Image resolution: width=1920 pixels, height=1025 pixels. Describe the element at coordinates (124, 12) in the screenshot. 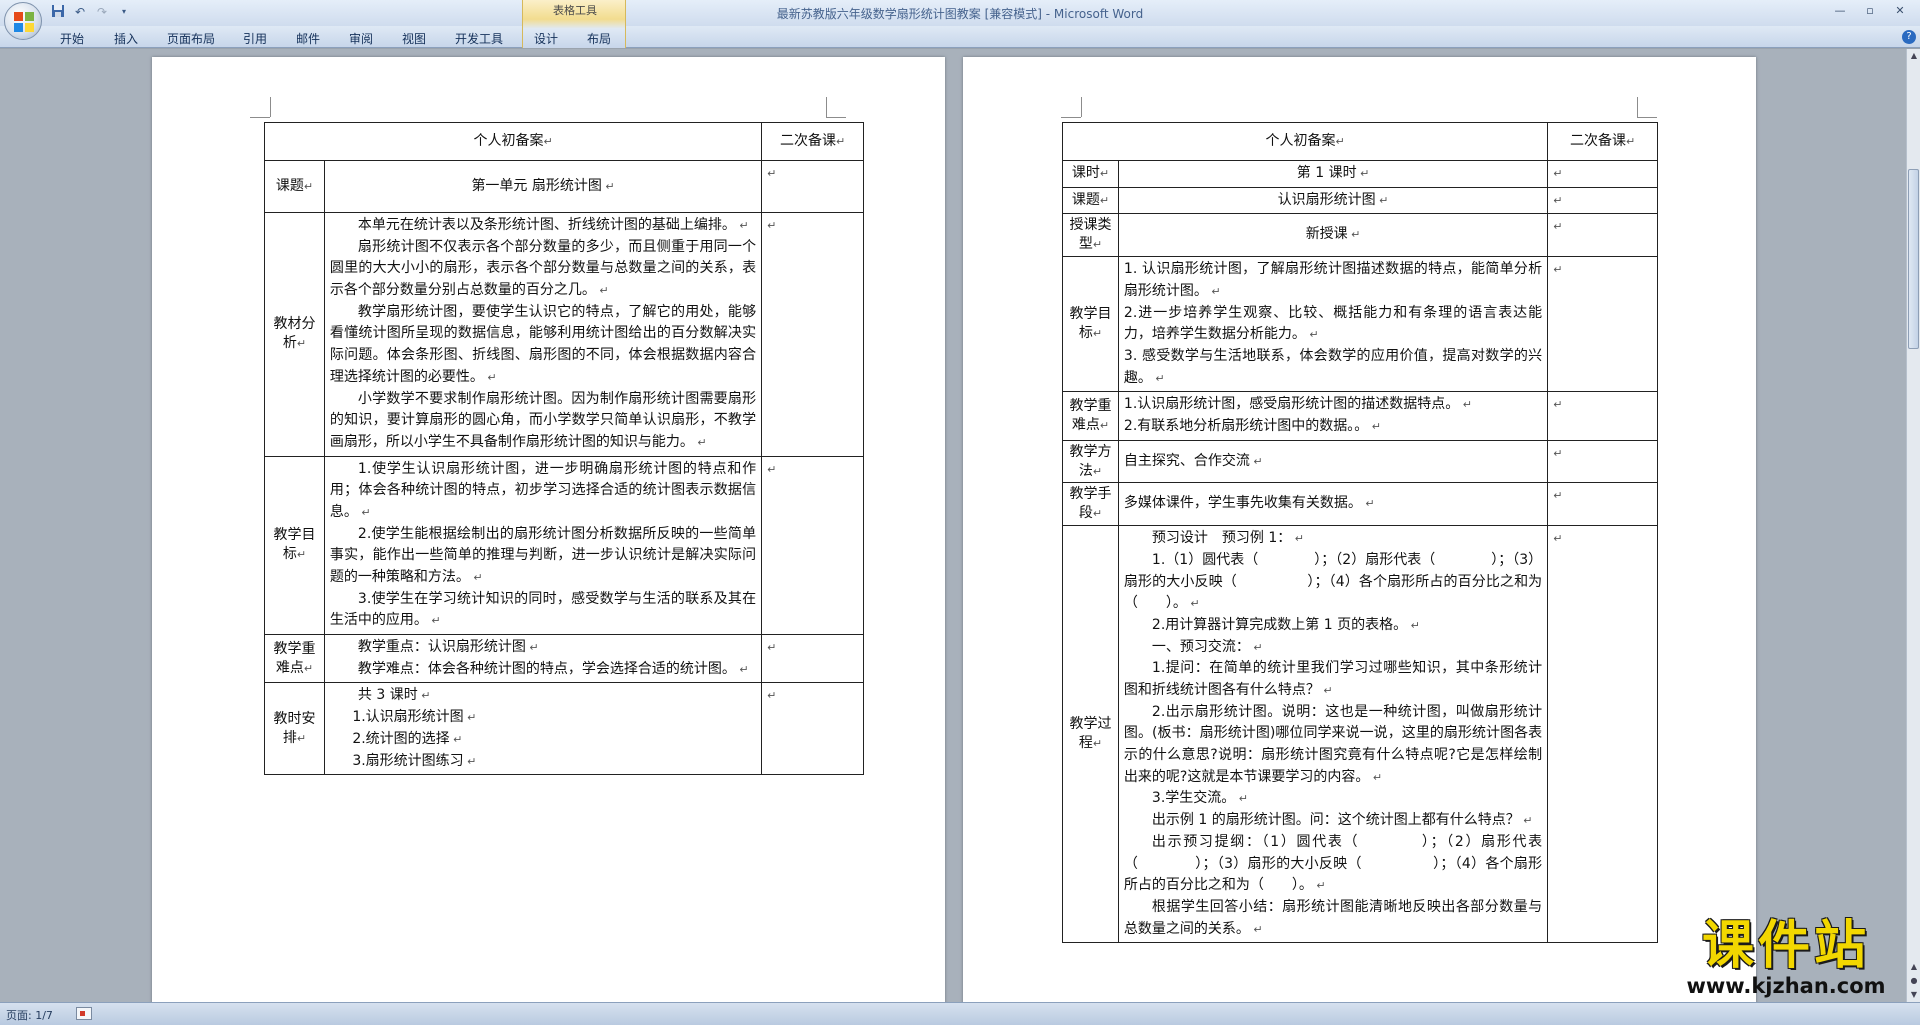

I see `customize-qat-icon: ▾` at that location.